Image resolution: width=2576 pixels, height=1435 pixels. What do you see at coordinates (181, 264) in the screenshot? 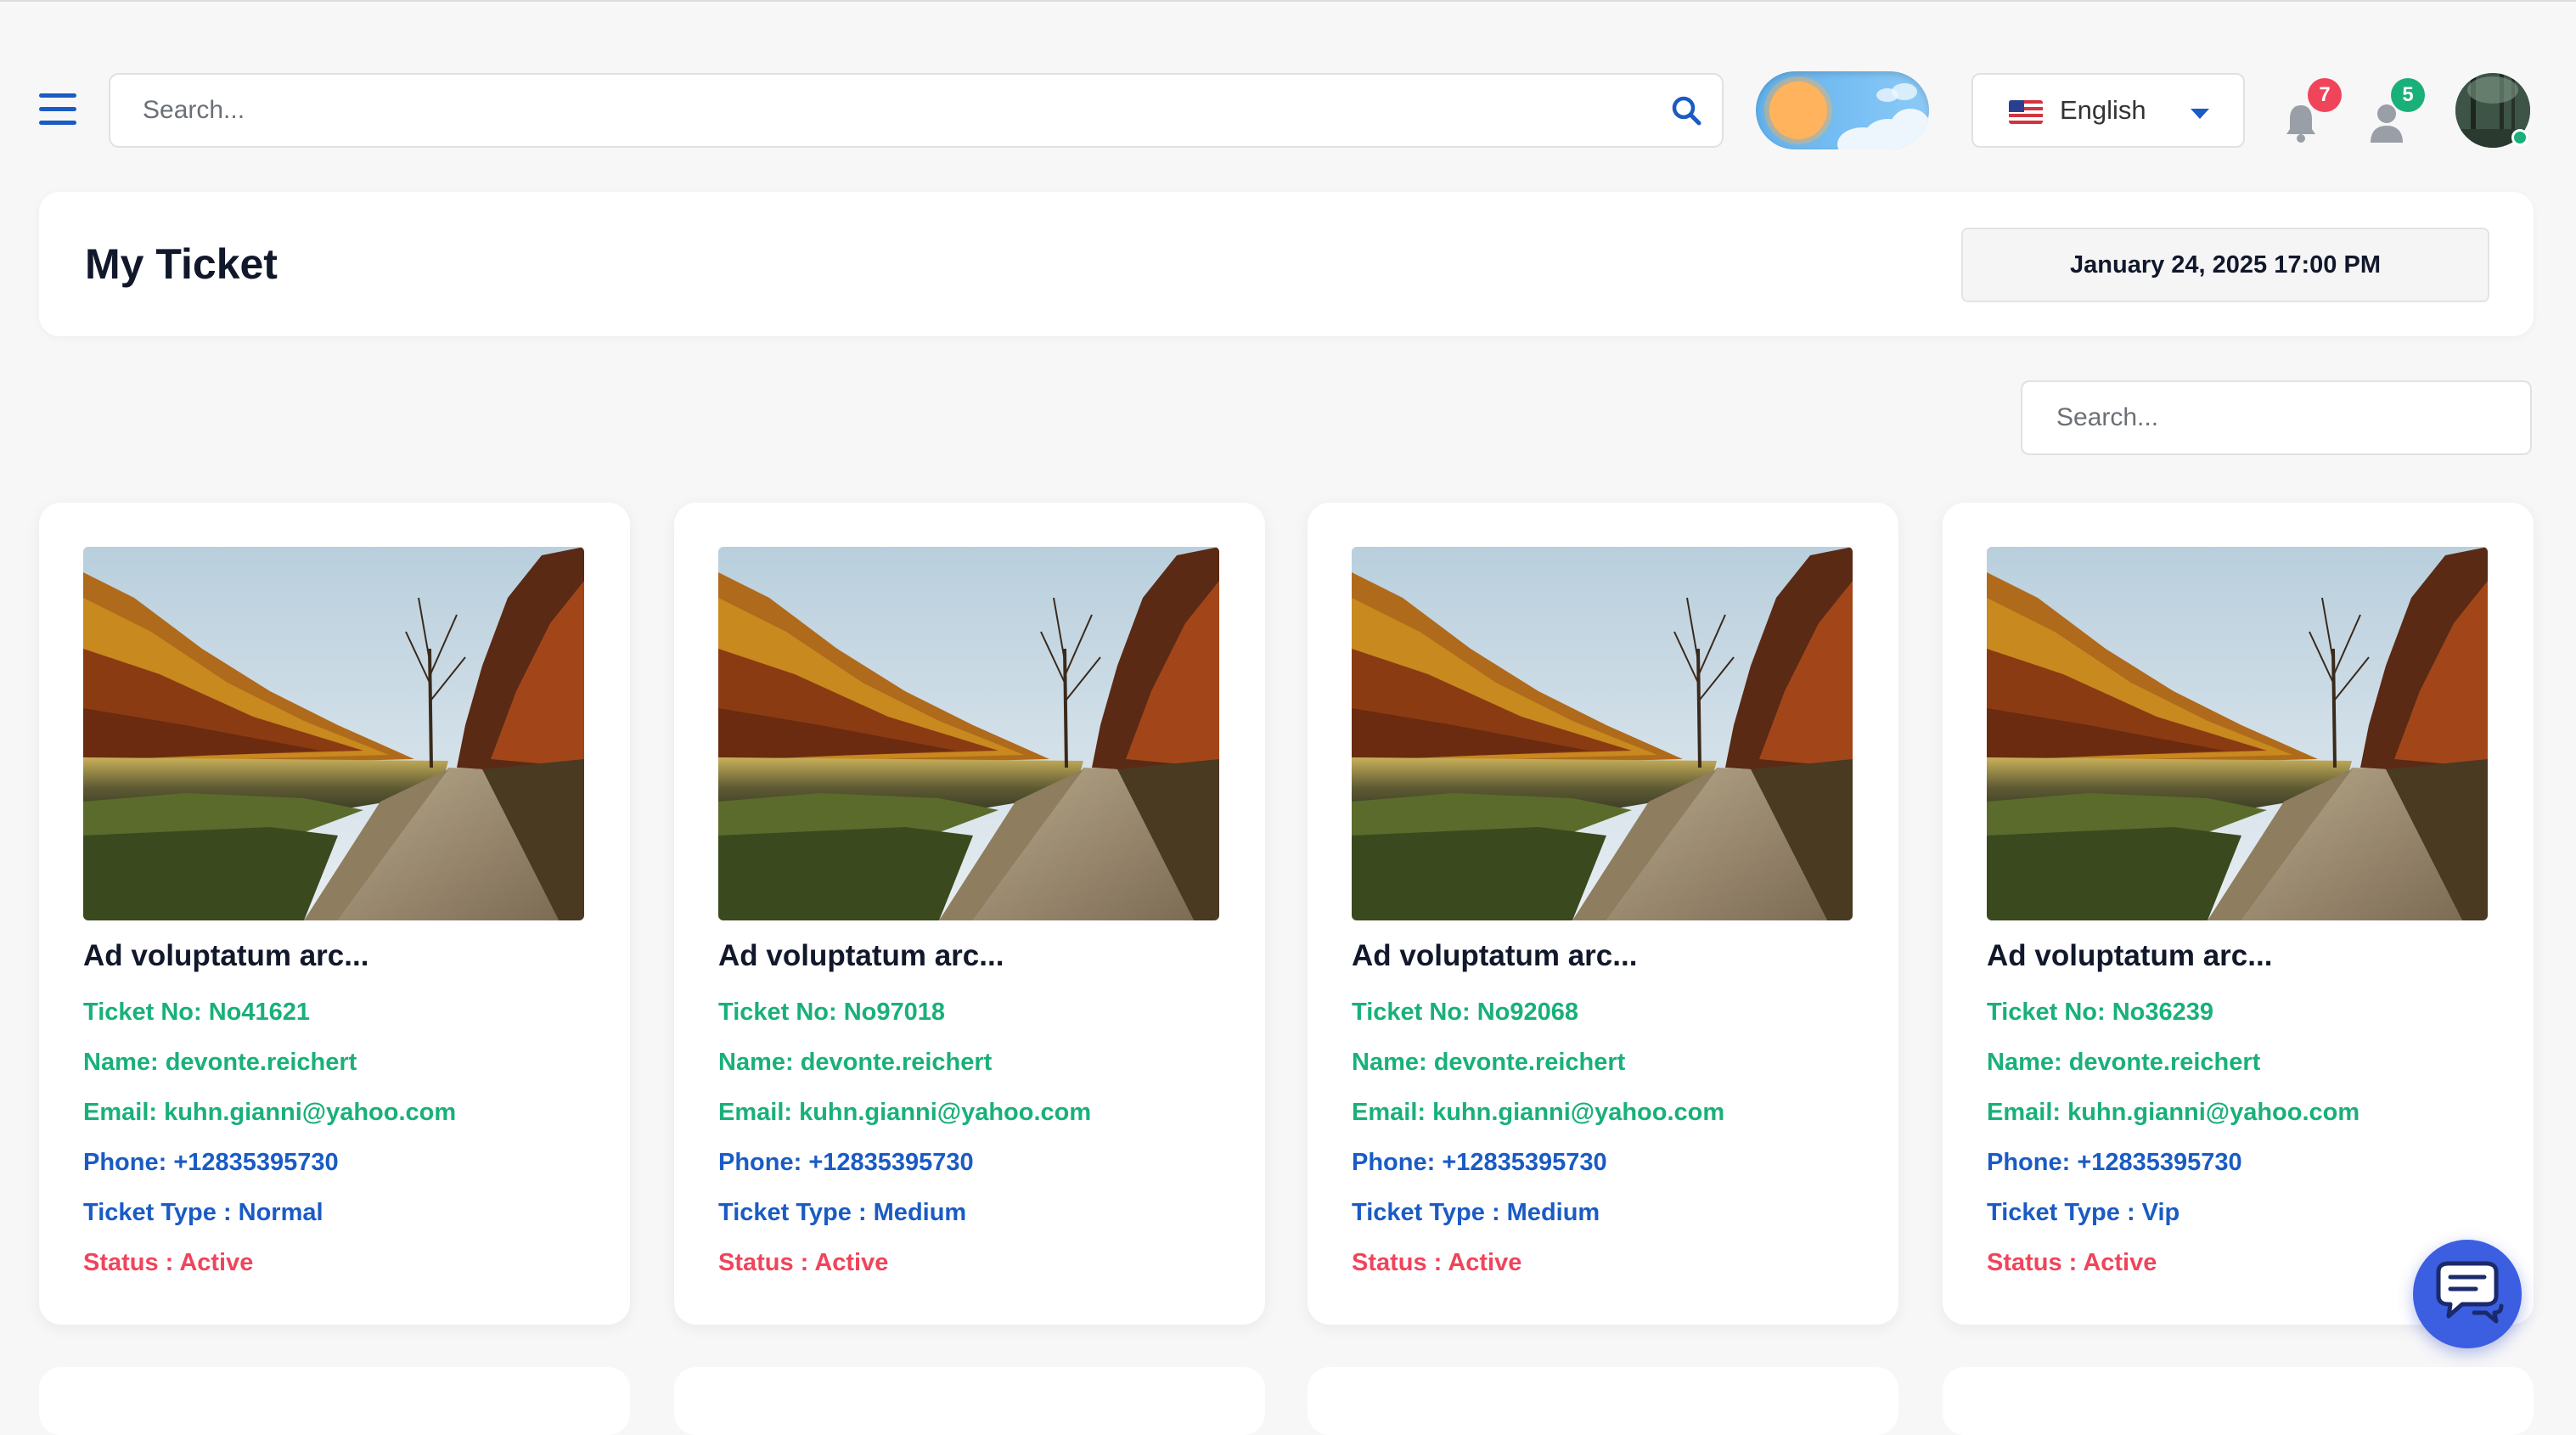
I see `page-title: My Ticket` at bounding box center [181, 264].